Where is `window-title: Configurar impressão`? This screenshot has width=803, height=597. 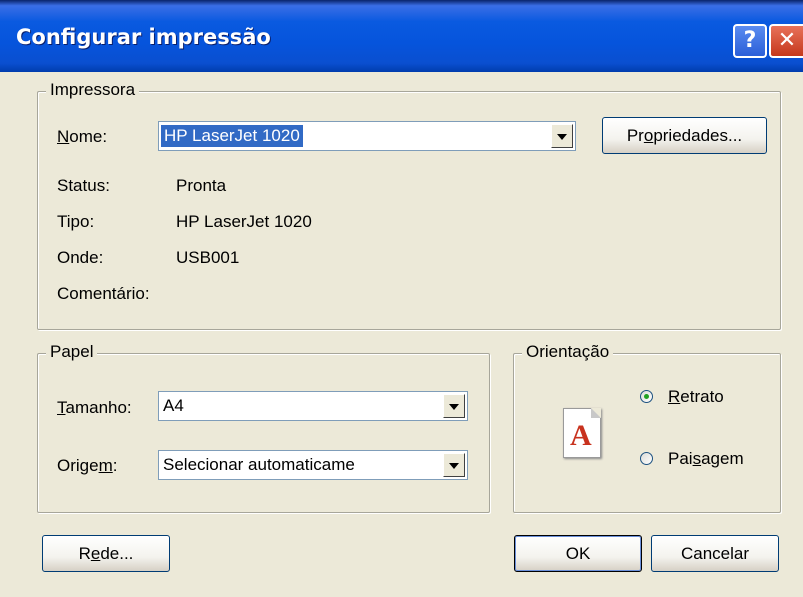
window-title: Configurar impressão is located at coordinates (143, 37).